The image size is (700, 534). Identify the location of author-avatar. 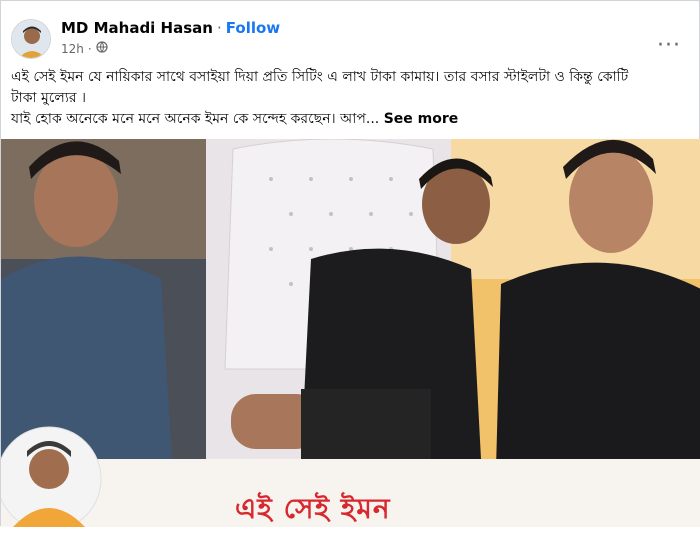
(31, 39).